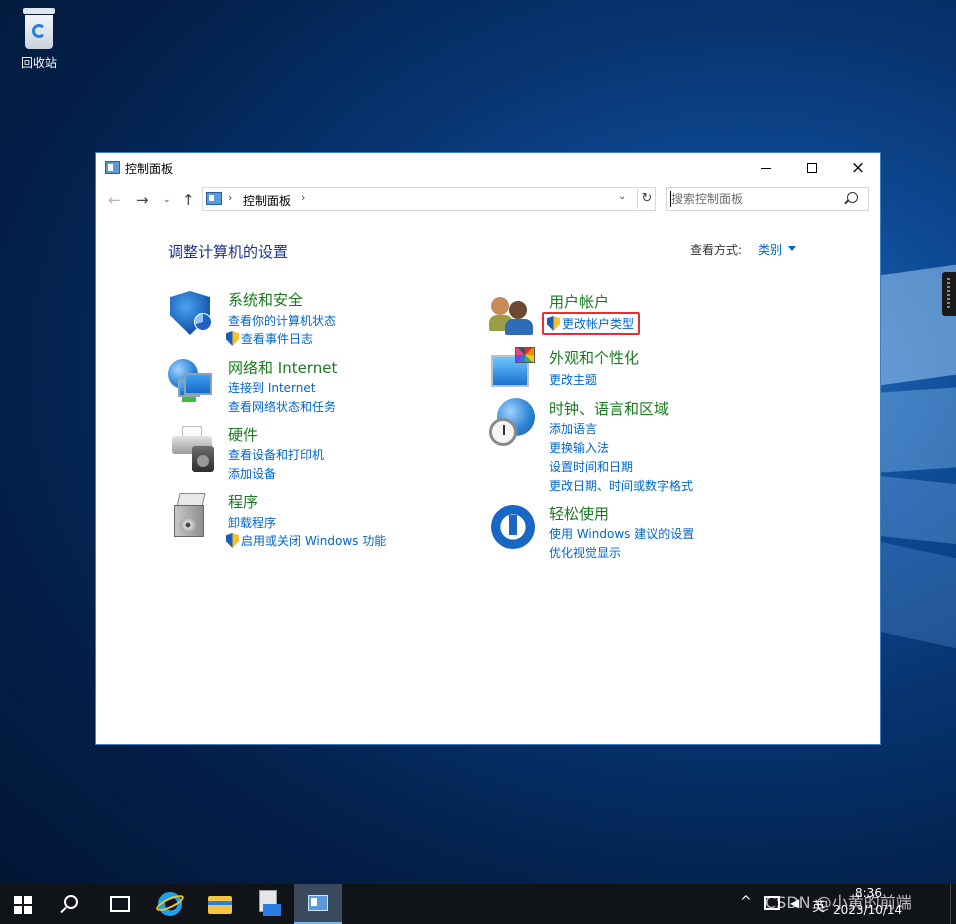 This screenshot has width=956, height=924. I want to click on up-arrow-icon: ↑, so click(188, 200).